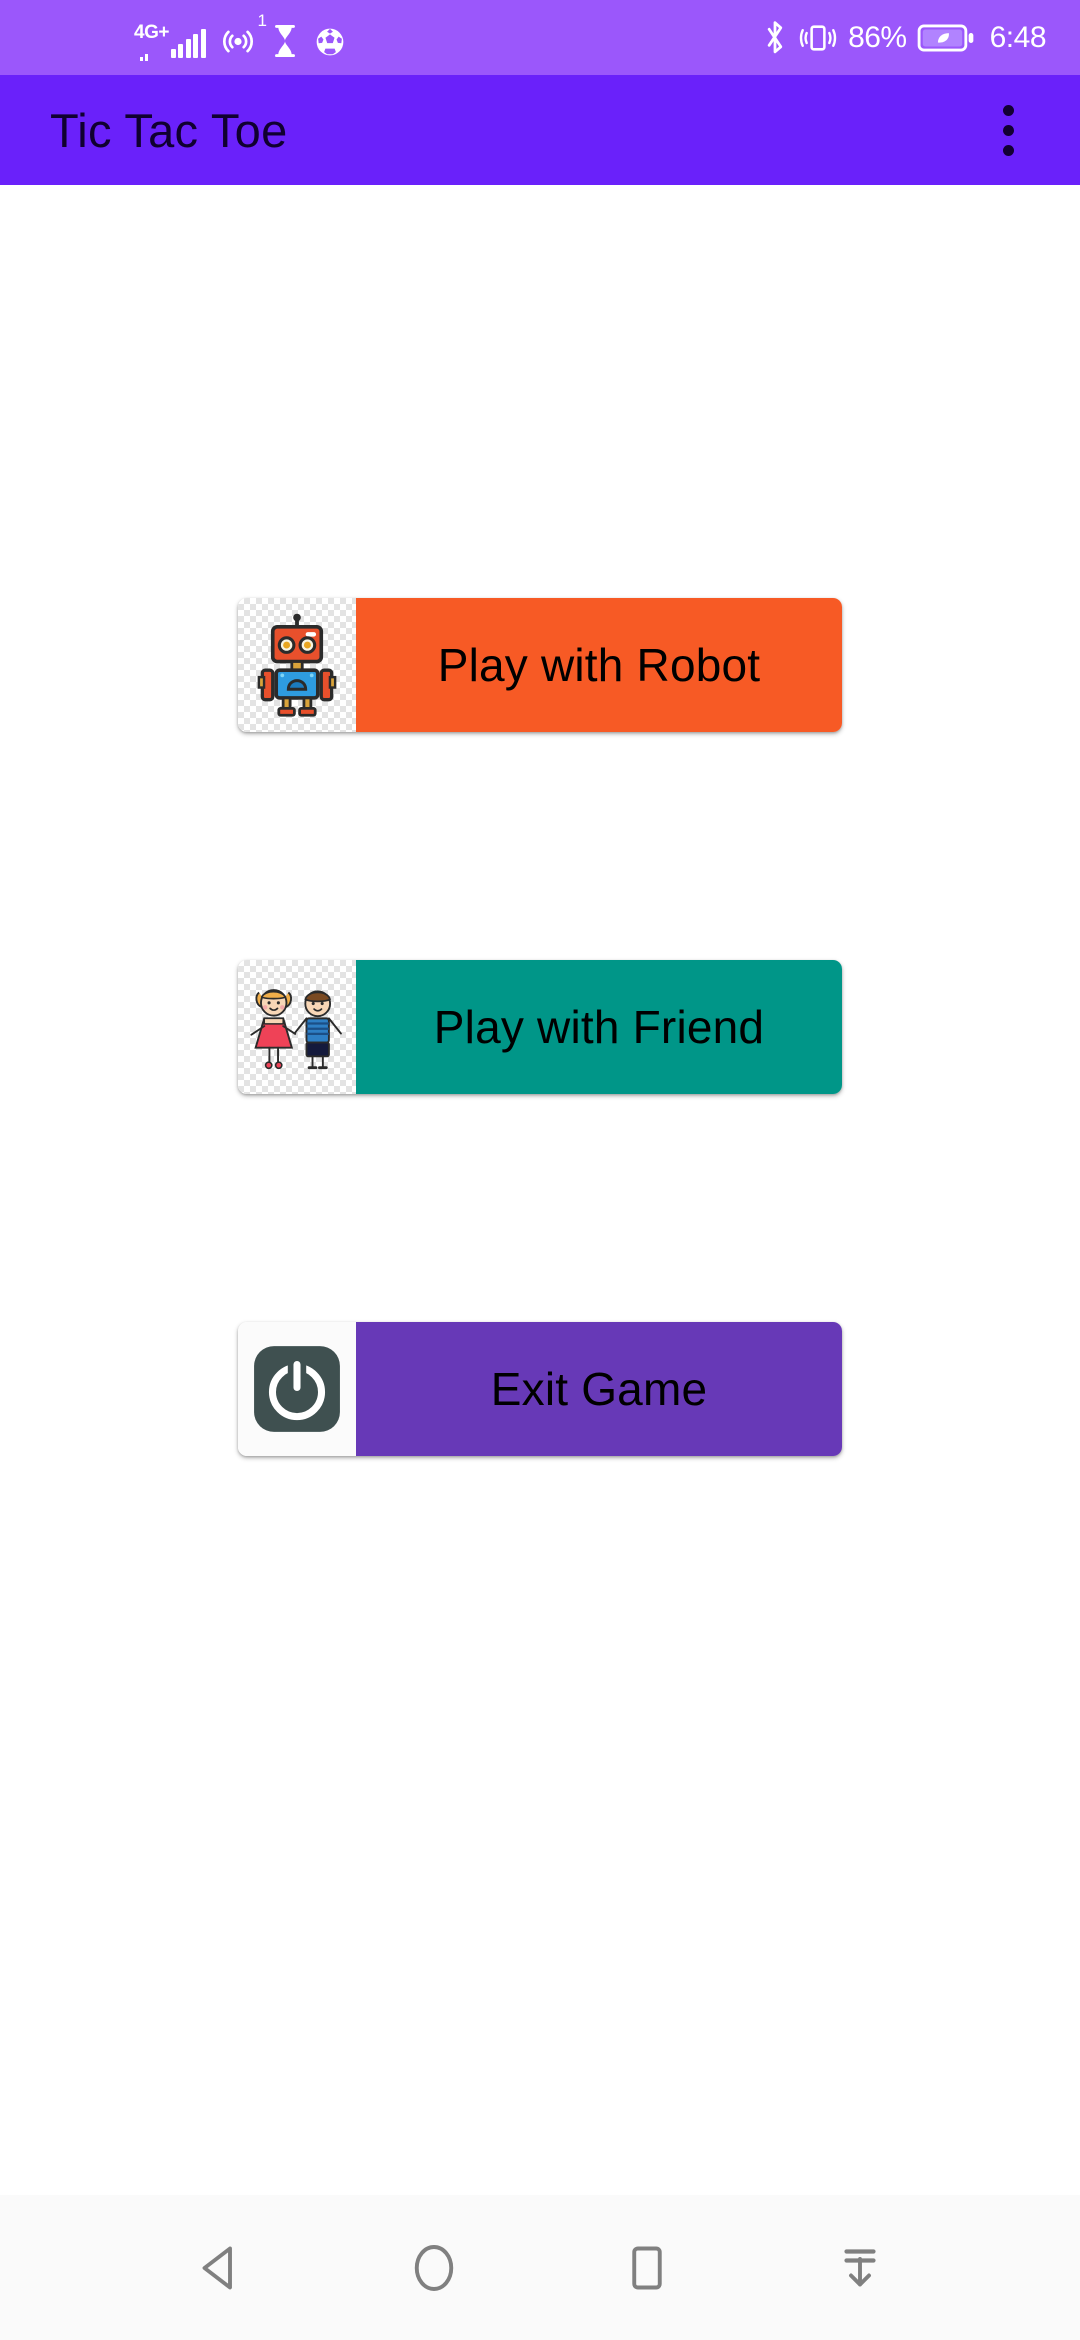 The image size is (1080, 2340). What do you see at coordinates (599, 665) in the screenshot?
I see `play-with-robot-label: Play with Robot` at bounding box center [599, 665].